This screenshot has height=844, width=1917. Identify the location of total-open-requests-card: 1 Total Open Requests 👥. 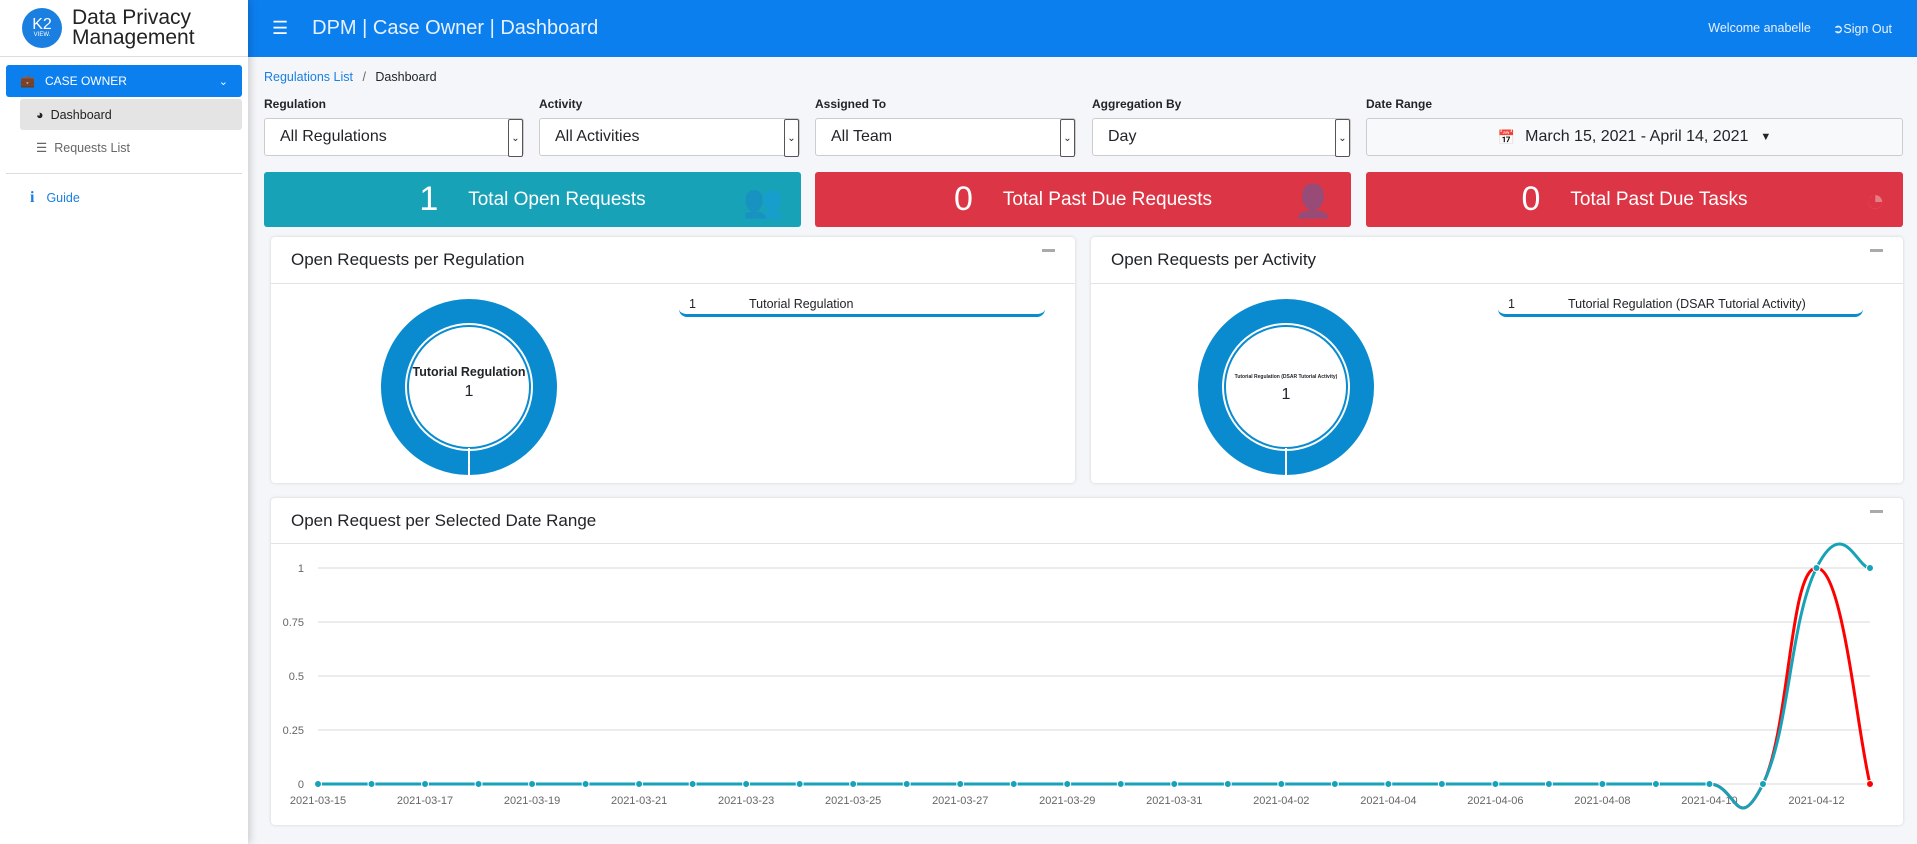
(532, 199).